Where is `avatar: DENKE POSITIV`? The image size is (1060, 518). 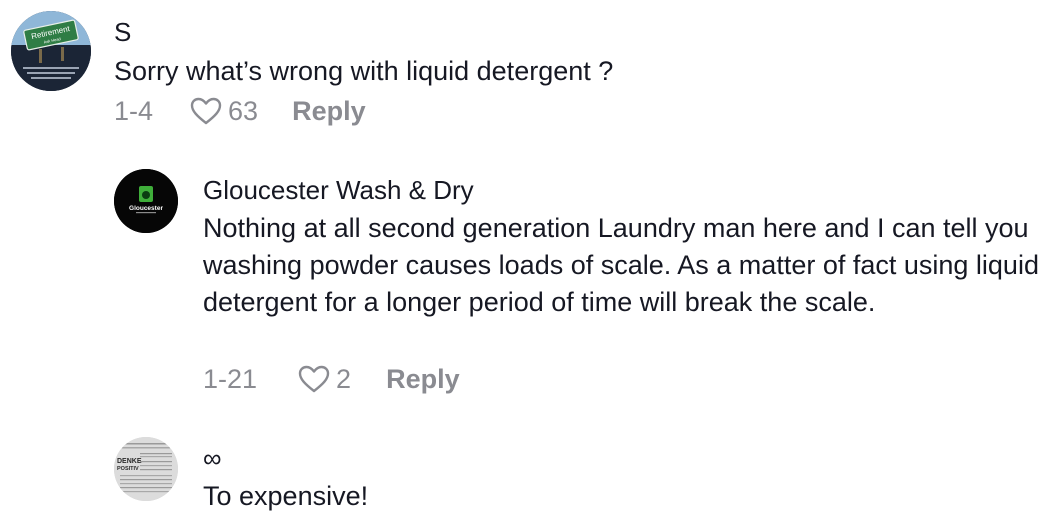
avatar: DENKE POSITIV is located at coordinates (146, 469).